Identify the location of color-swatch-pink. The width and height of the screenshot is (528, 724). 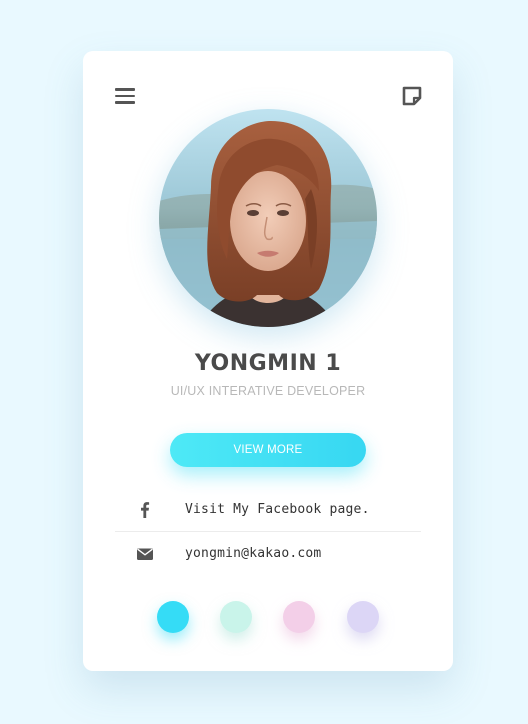
(299, 617).